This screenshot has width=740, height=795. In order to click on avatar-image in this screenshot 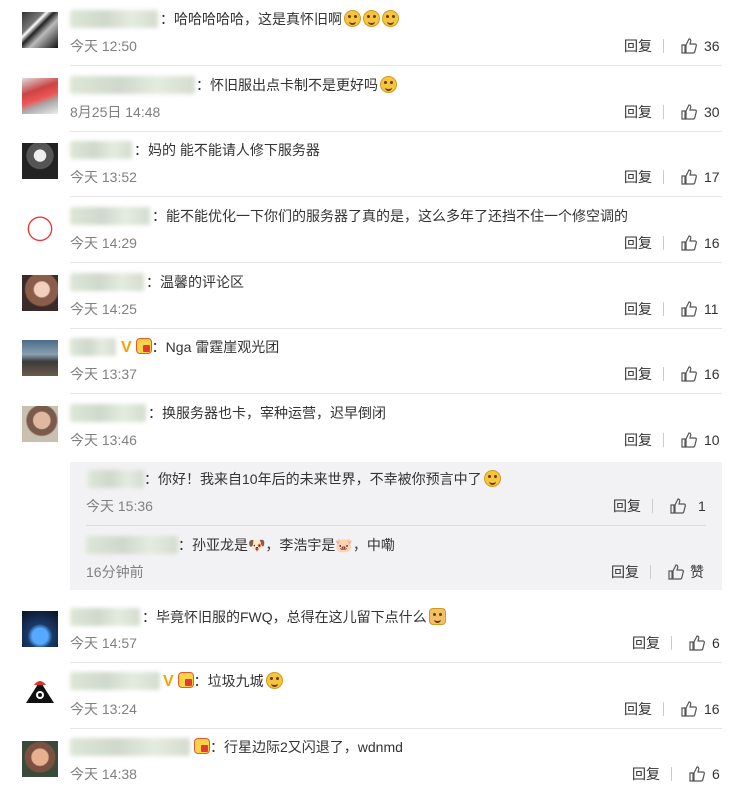, I will do `click(40, 692)`.